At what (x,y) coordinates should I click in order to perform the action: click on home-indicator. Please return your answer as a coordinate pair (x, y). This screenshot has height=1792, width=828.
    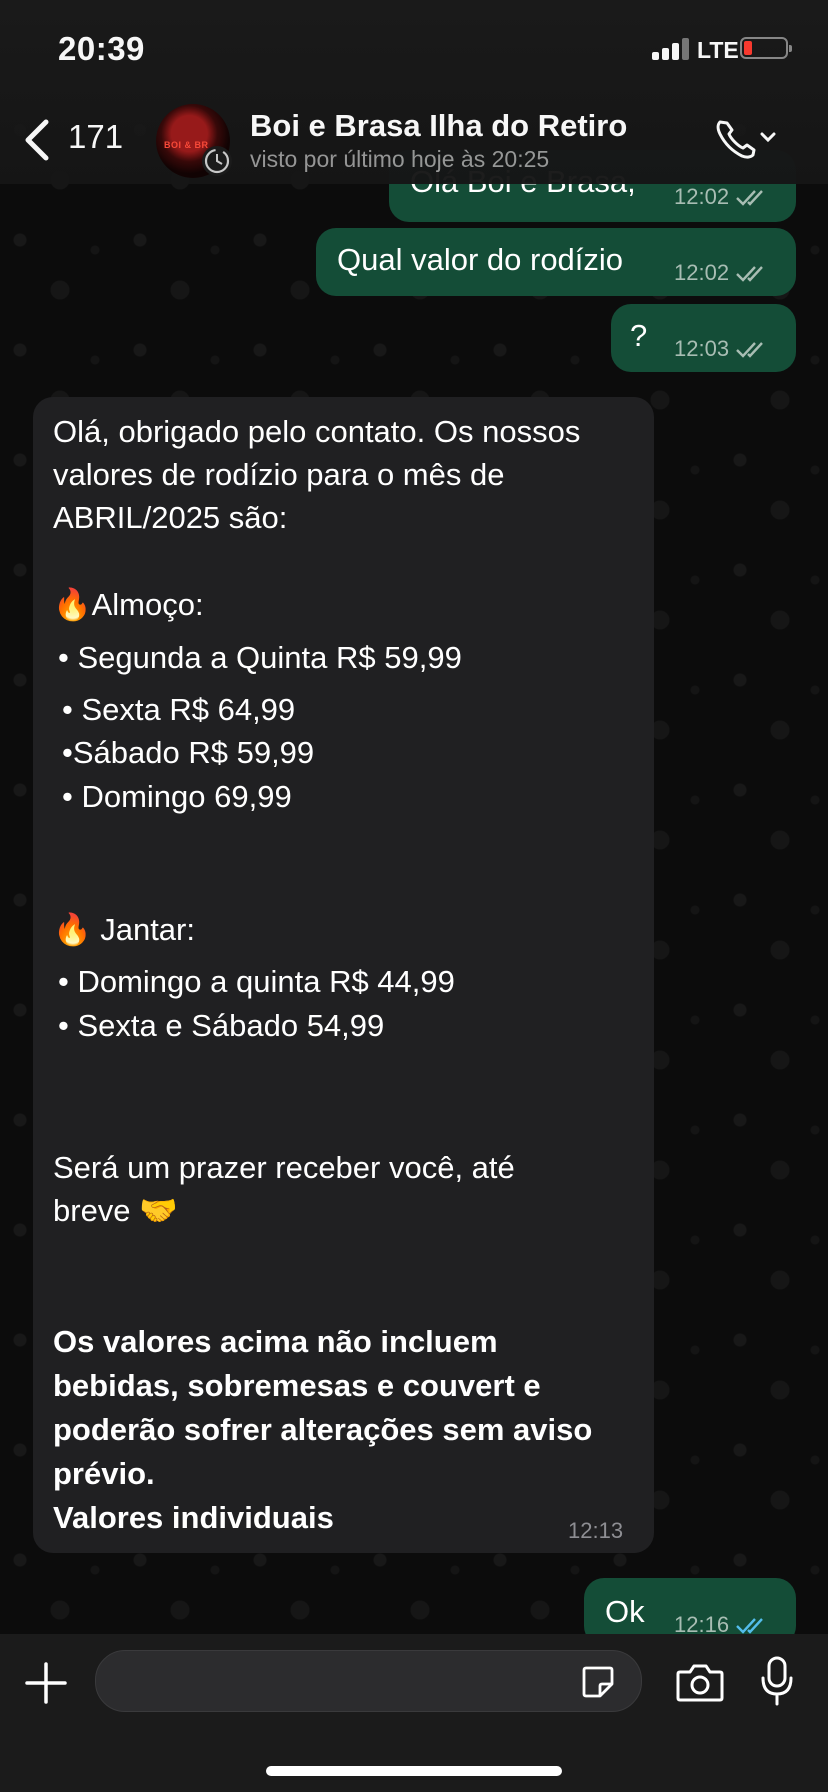
    Looking at the image, I should click on (414, 1771).